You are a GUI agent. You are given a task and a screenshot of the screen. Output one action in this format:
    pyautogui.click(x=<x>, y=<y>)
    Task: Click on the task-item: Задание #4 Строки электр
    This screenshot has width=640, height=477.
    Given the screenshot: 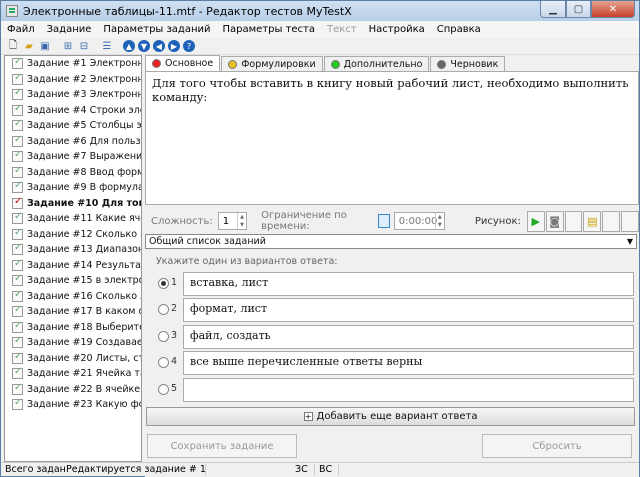 What is the action you would take?
    pyautogui.click(x=73, y=111)
    